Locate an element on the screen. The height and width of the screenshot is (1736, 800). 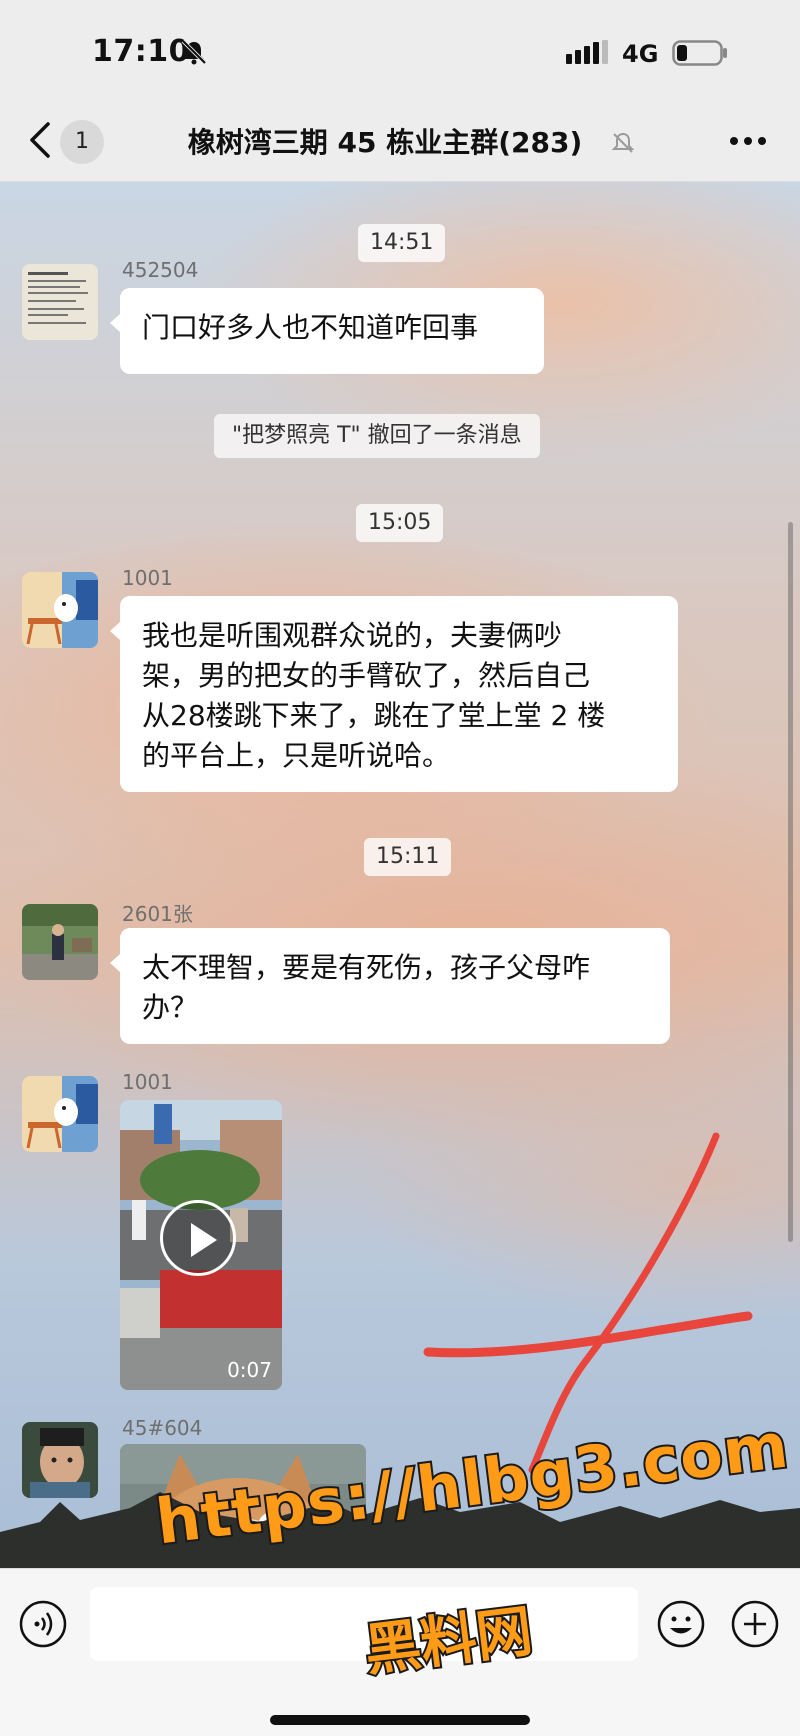
message-bubble: 太不理智，要是有死伤，孩子父母咋 办？ is located at coordinates (390, 986).